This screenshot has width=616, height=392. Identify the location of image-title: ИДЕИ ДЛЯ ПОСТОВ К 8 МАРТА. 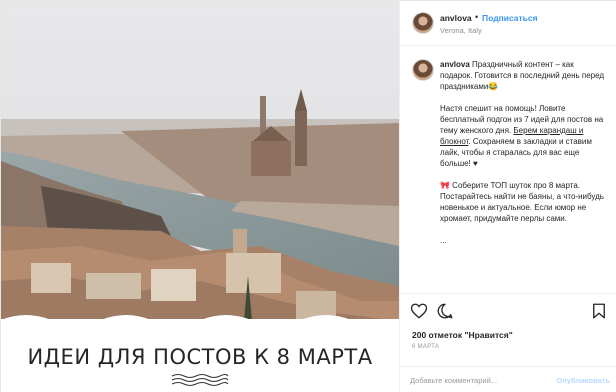
(200, 357).